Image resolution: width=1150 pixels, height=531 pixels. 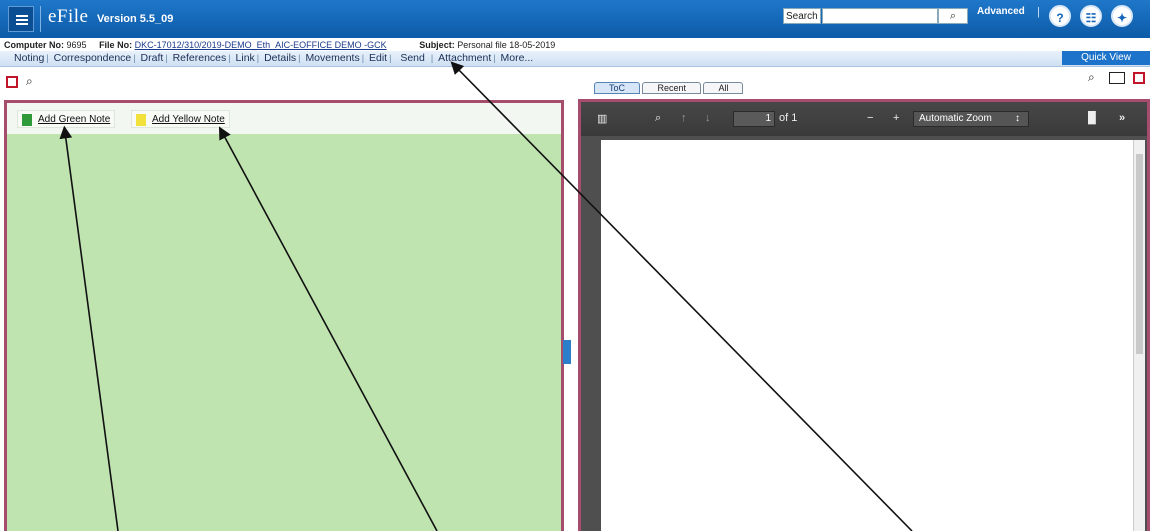 What do you see at coordinates (141, 120) in the screenshot?
I see `yellow-note-icon` at bounding box center [141, 120].